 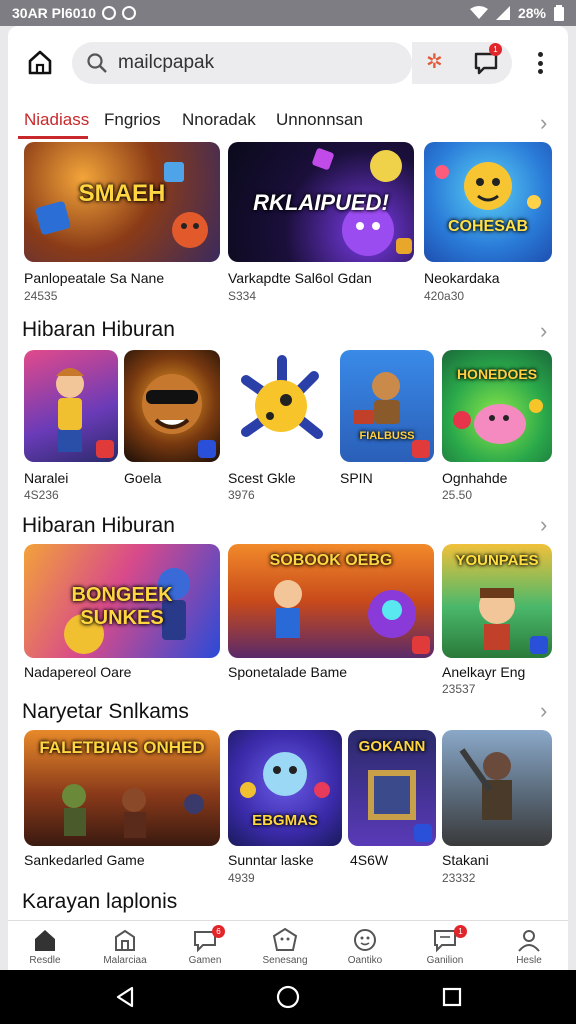 What do you see at coordinates (365, 940) in the screenshot?
I see `smiley-icon` at bounding box center [365, 940].